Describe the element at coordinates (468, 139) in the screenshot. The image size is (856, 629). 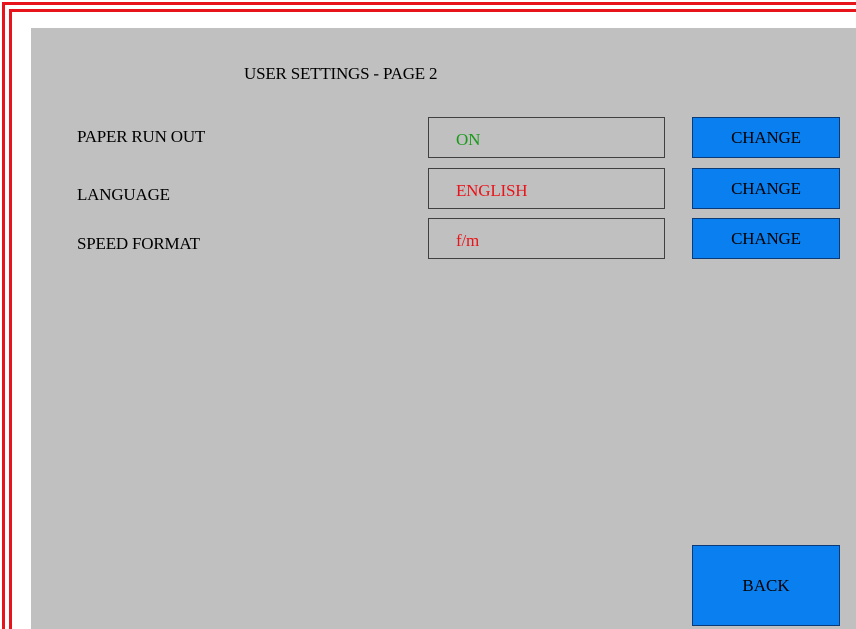
I see `paper-run-out-value: ON` at that location.